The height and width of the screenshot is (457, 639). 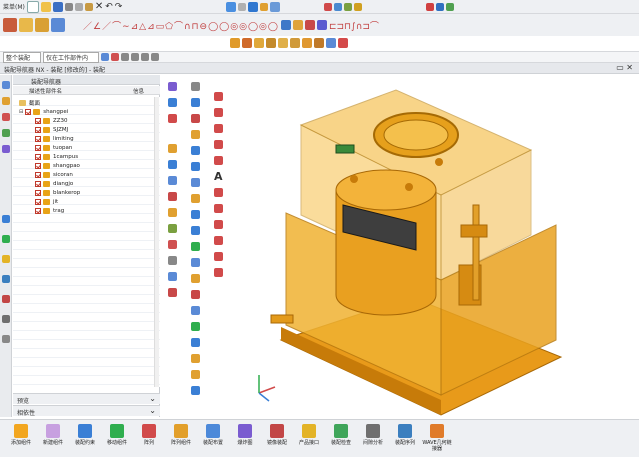 I want to click on assembly-constraint-button: 装配约束, so click(x=85, y=439).